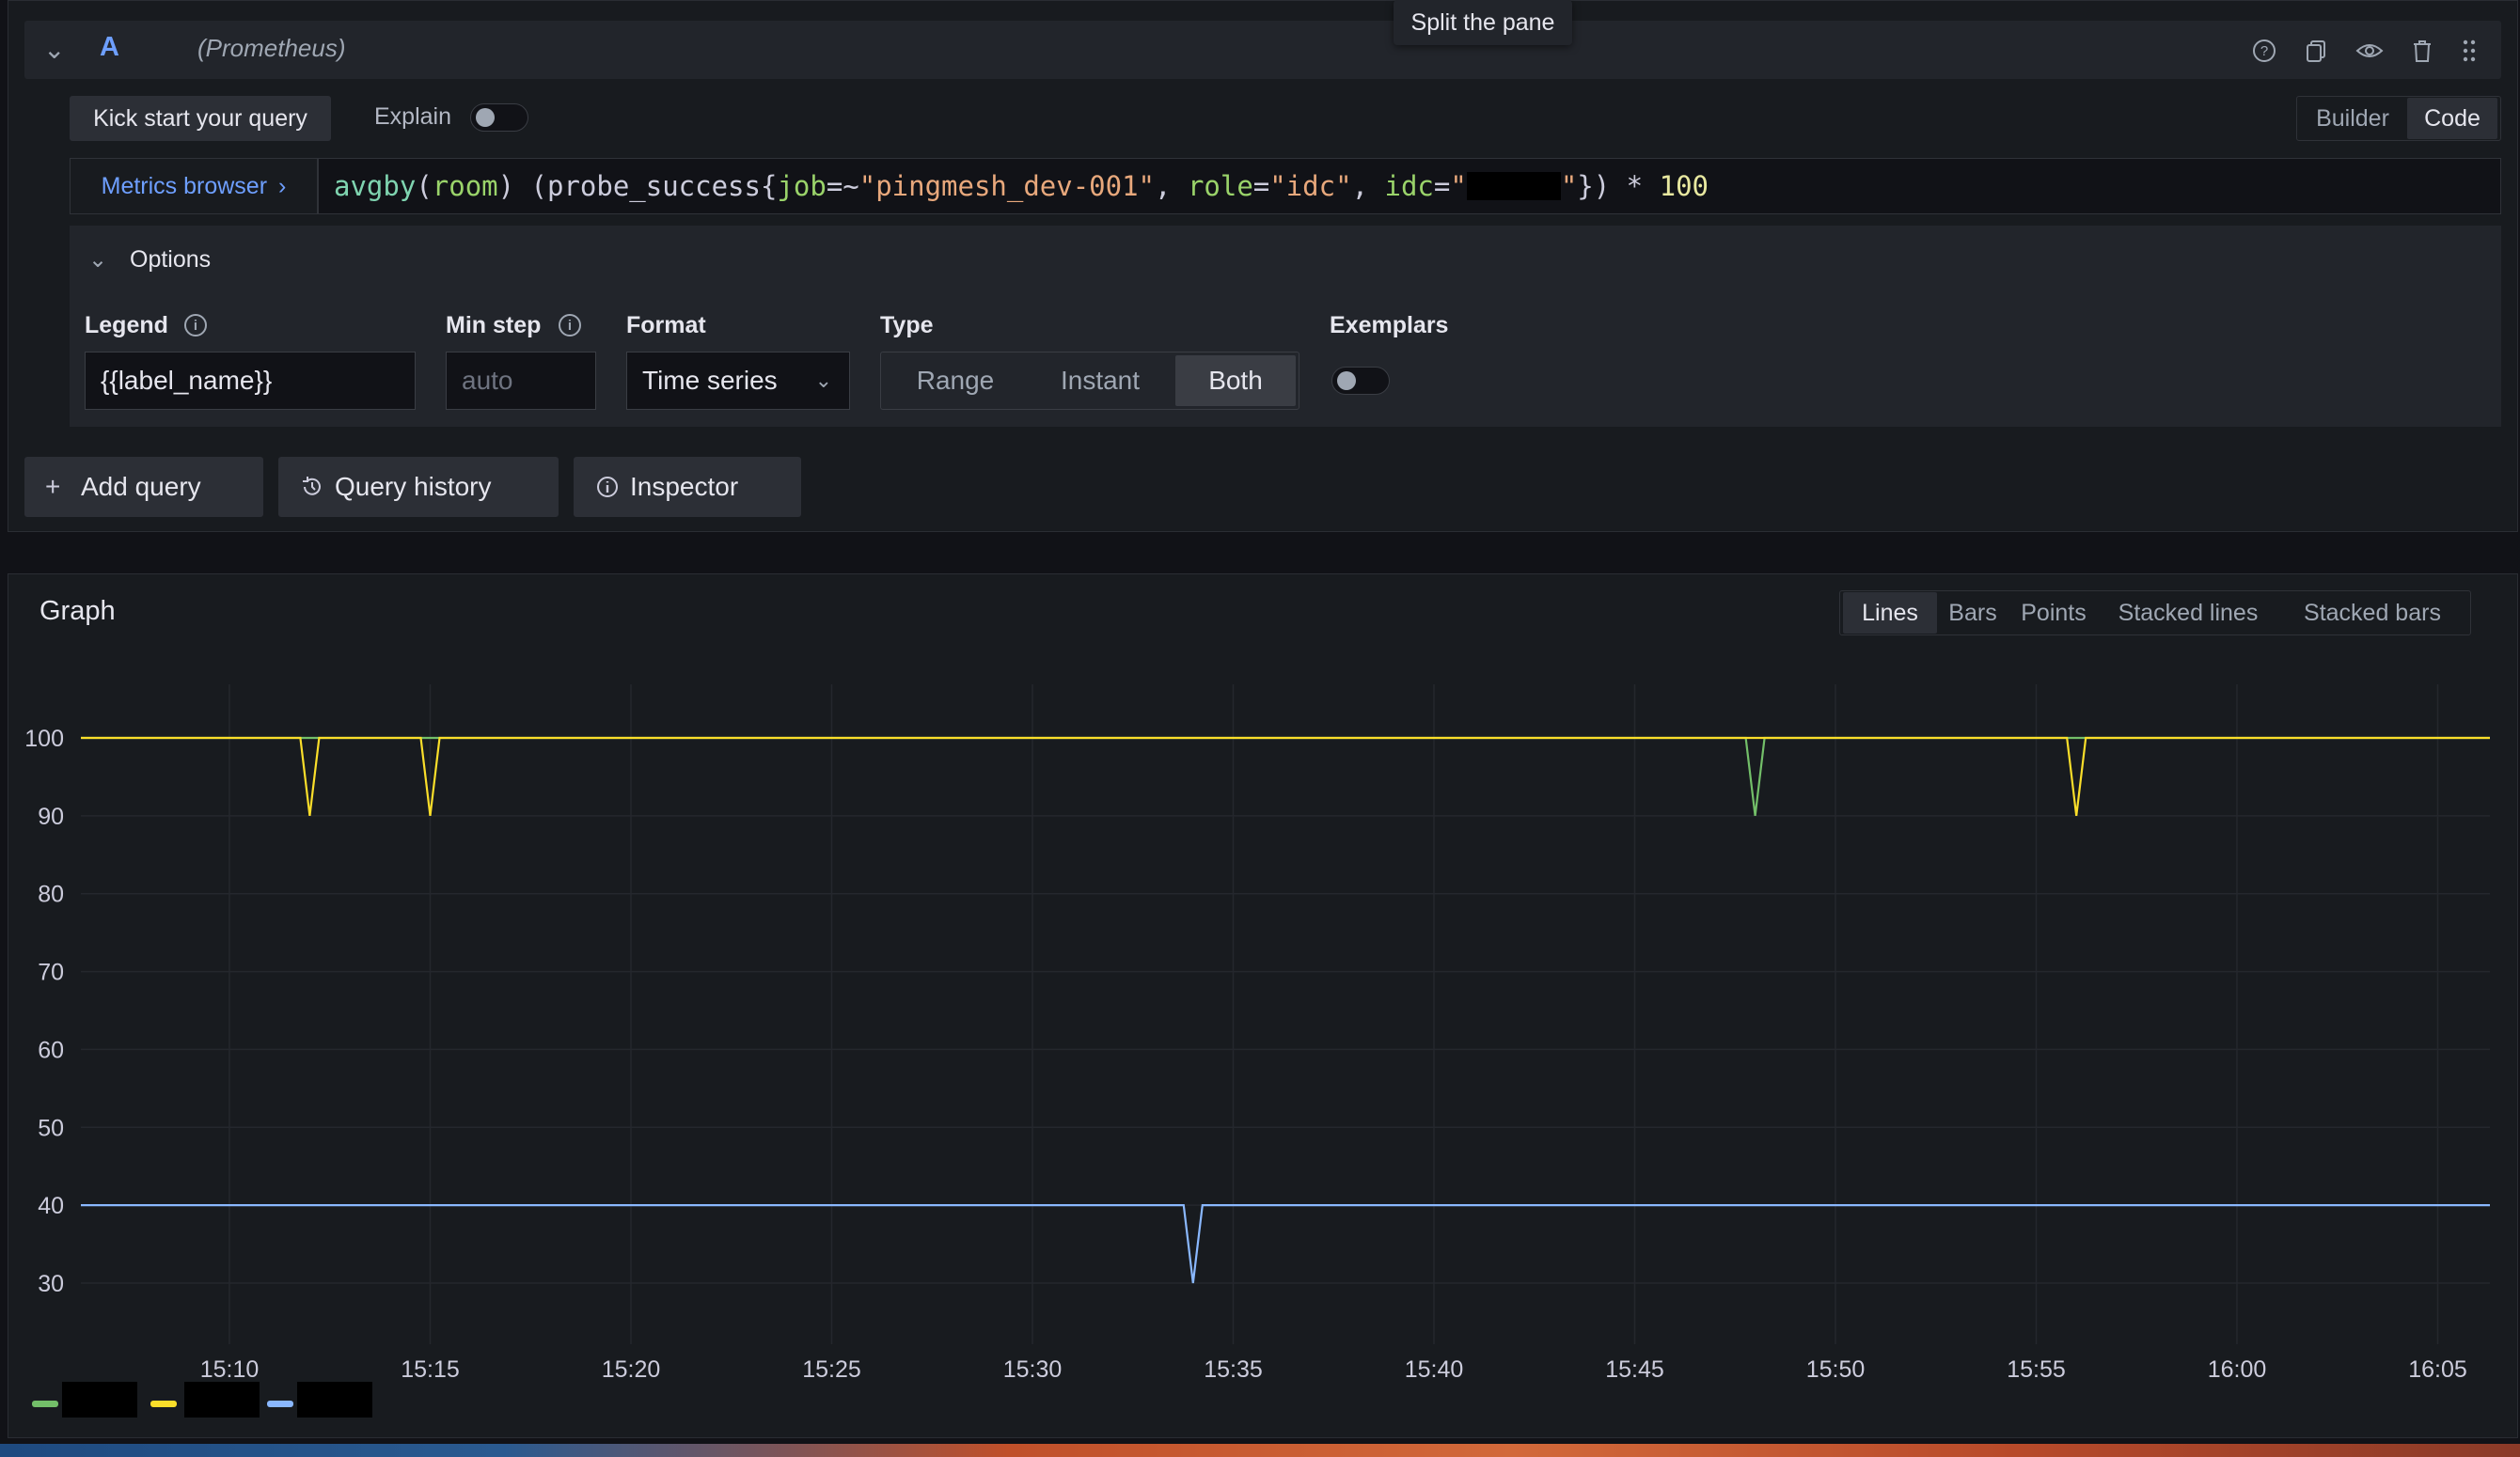  What do you see at coordinates (430, 1369) in the screenshot?
I see `x-tick-label: 15:15` at bounding box center [430, 1369].